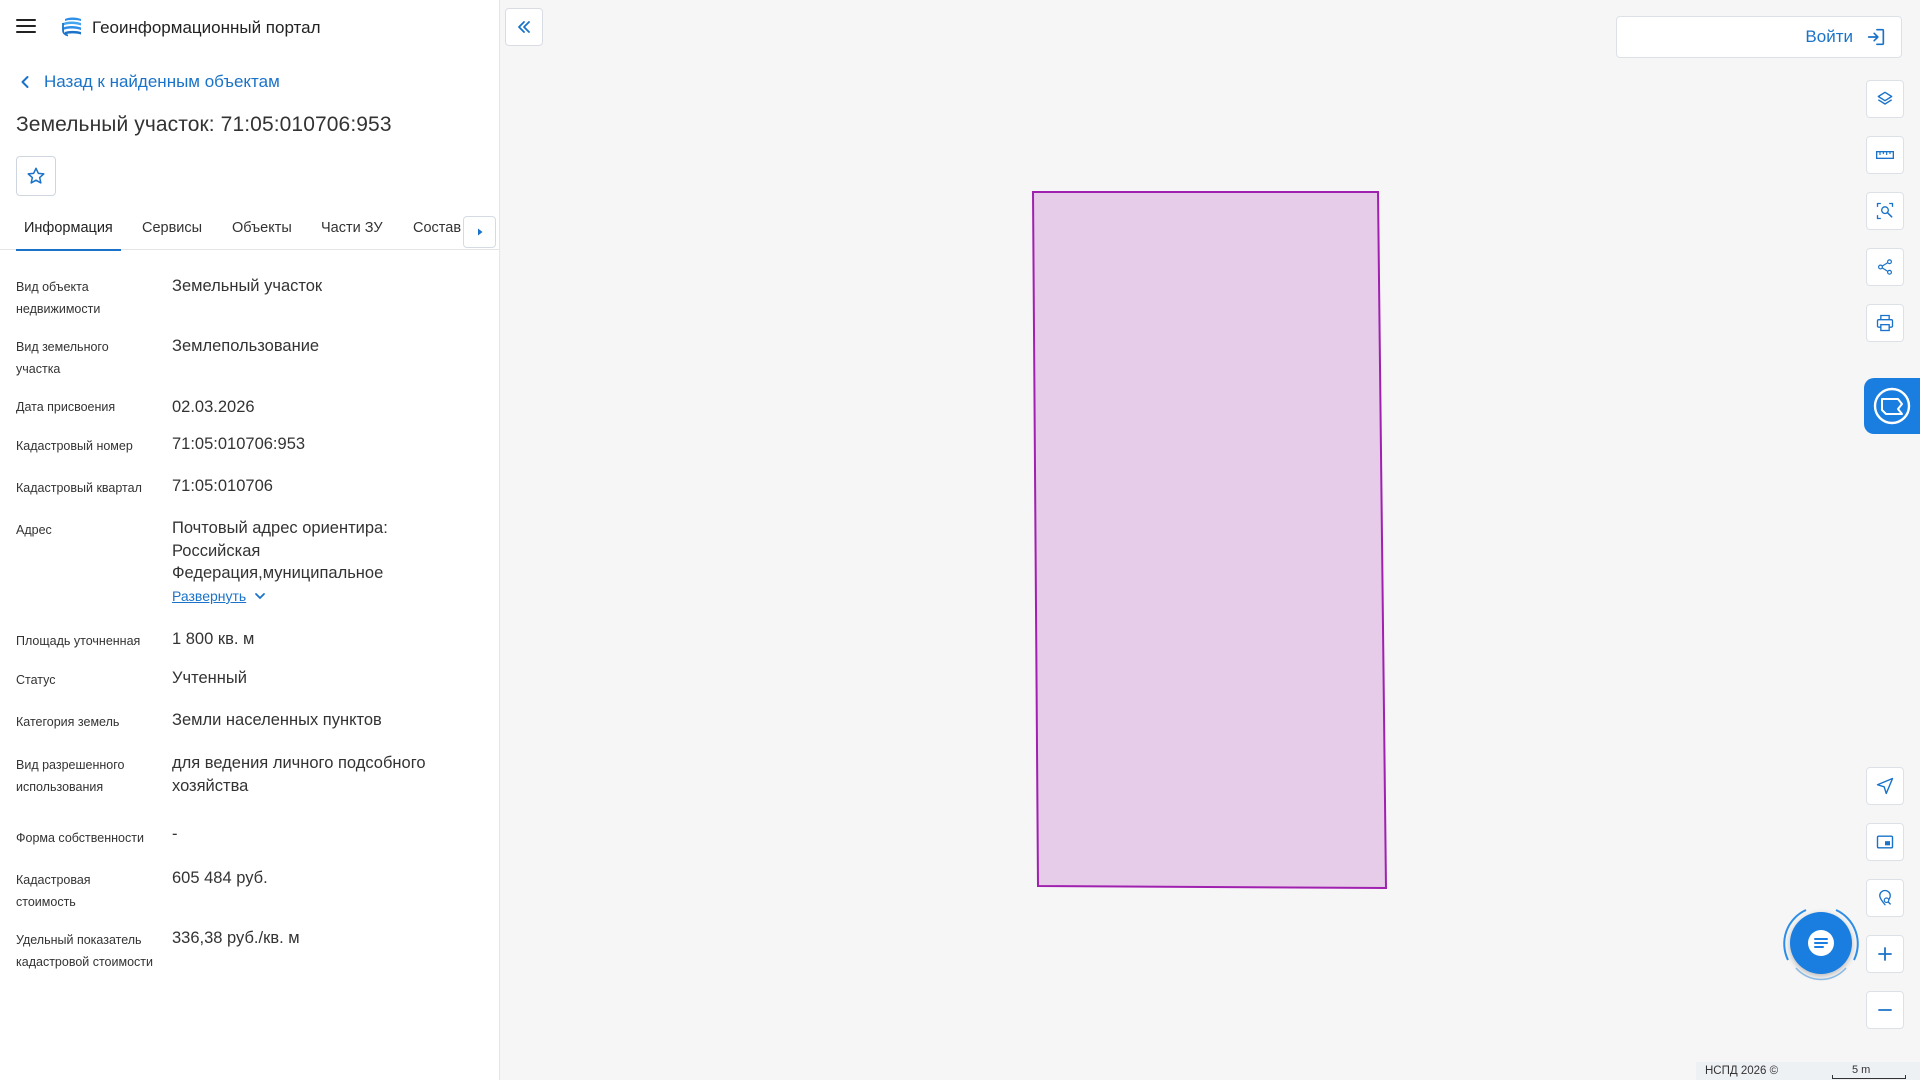 The height and width of the screenshot is (1080, 1920). Describe the element at coordinates (62, 358) in the screenshot. I see `property-label: Вид земельного участка` at that location.